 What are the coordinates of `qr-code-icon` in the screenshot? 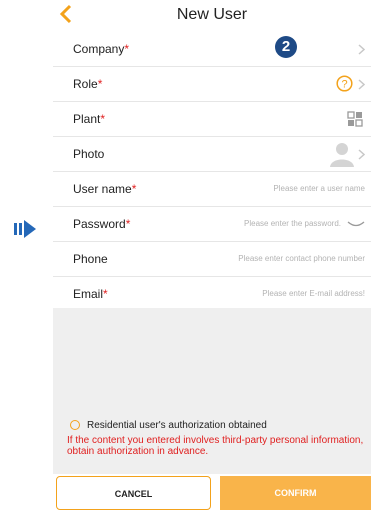 It's located at (355, 119).